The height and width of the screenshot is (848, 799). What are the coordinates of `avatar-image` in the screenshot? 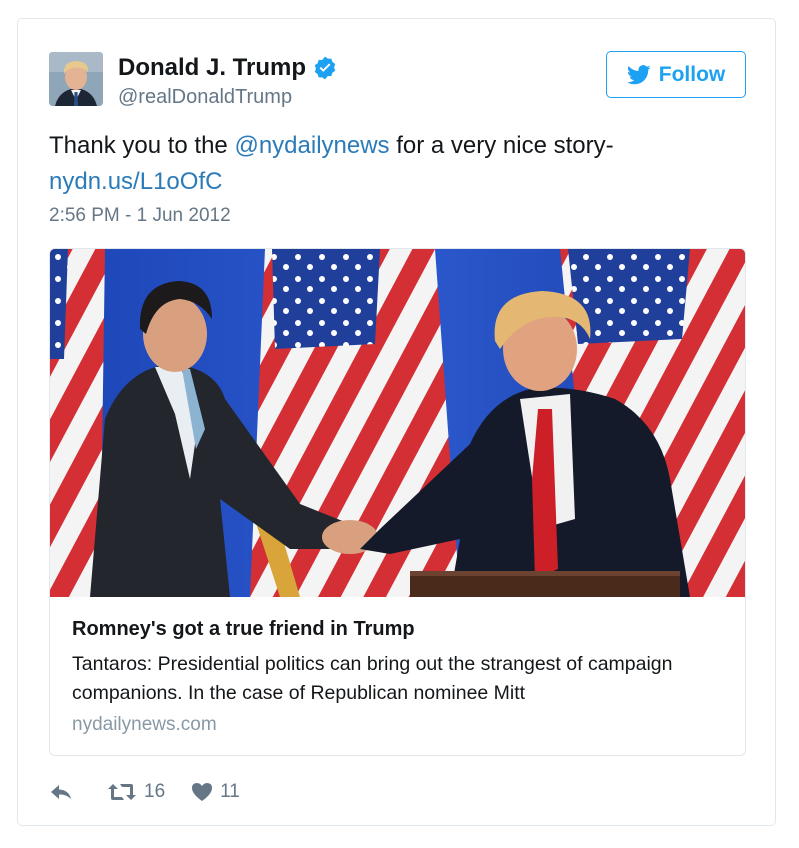 It's located at (76, 79).